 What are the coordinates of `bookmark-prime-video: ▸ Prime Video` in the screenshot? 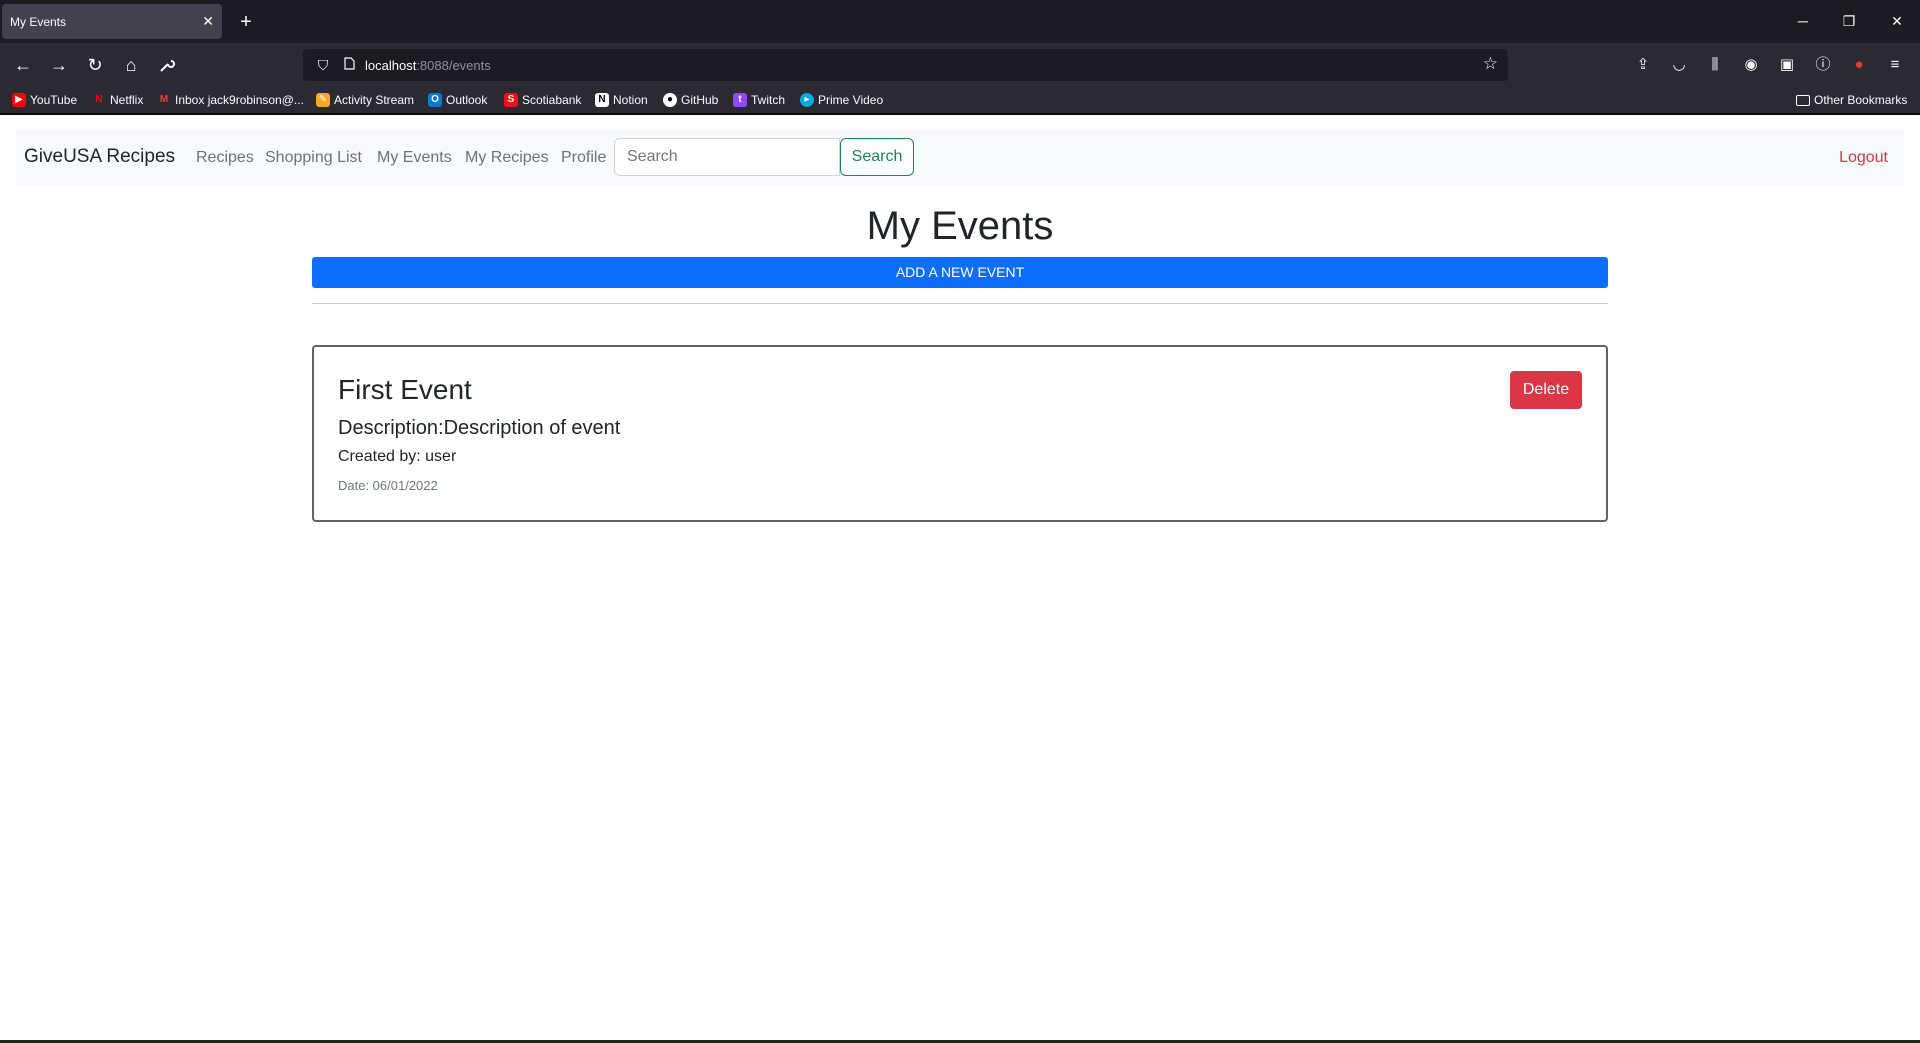 It's located at (841, 100).